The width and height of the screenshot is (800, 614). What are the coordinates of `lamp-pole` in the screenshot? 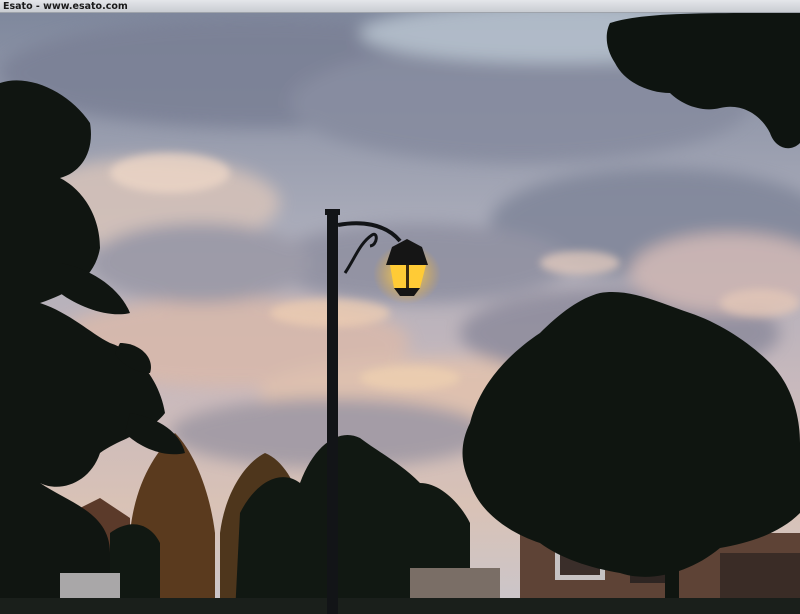 It's located at (332, 411).